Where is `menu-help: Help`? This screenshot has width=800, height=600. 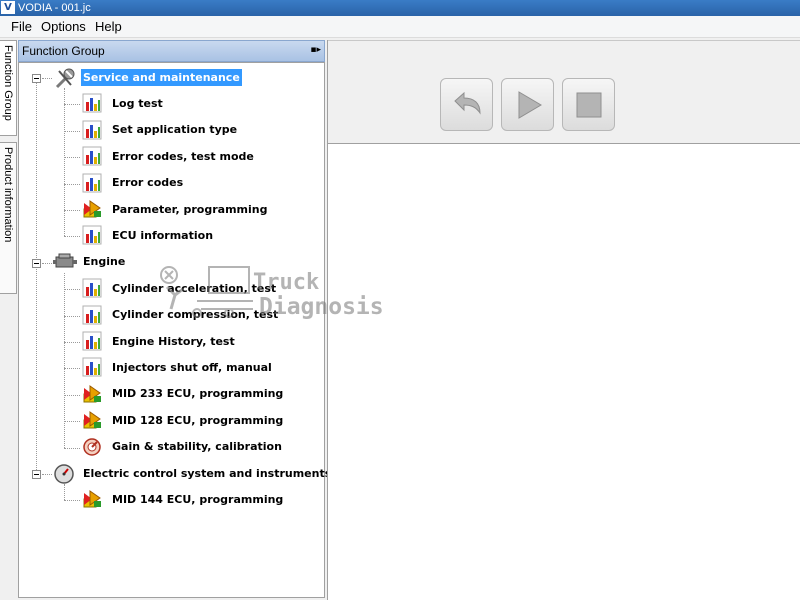 menu-help: Help is located at coordinates (108, 26).